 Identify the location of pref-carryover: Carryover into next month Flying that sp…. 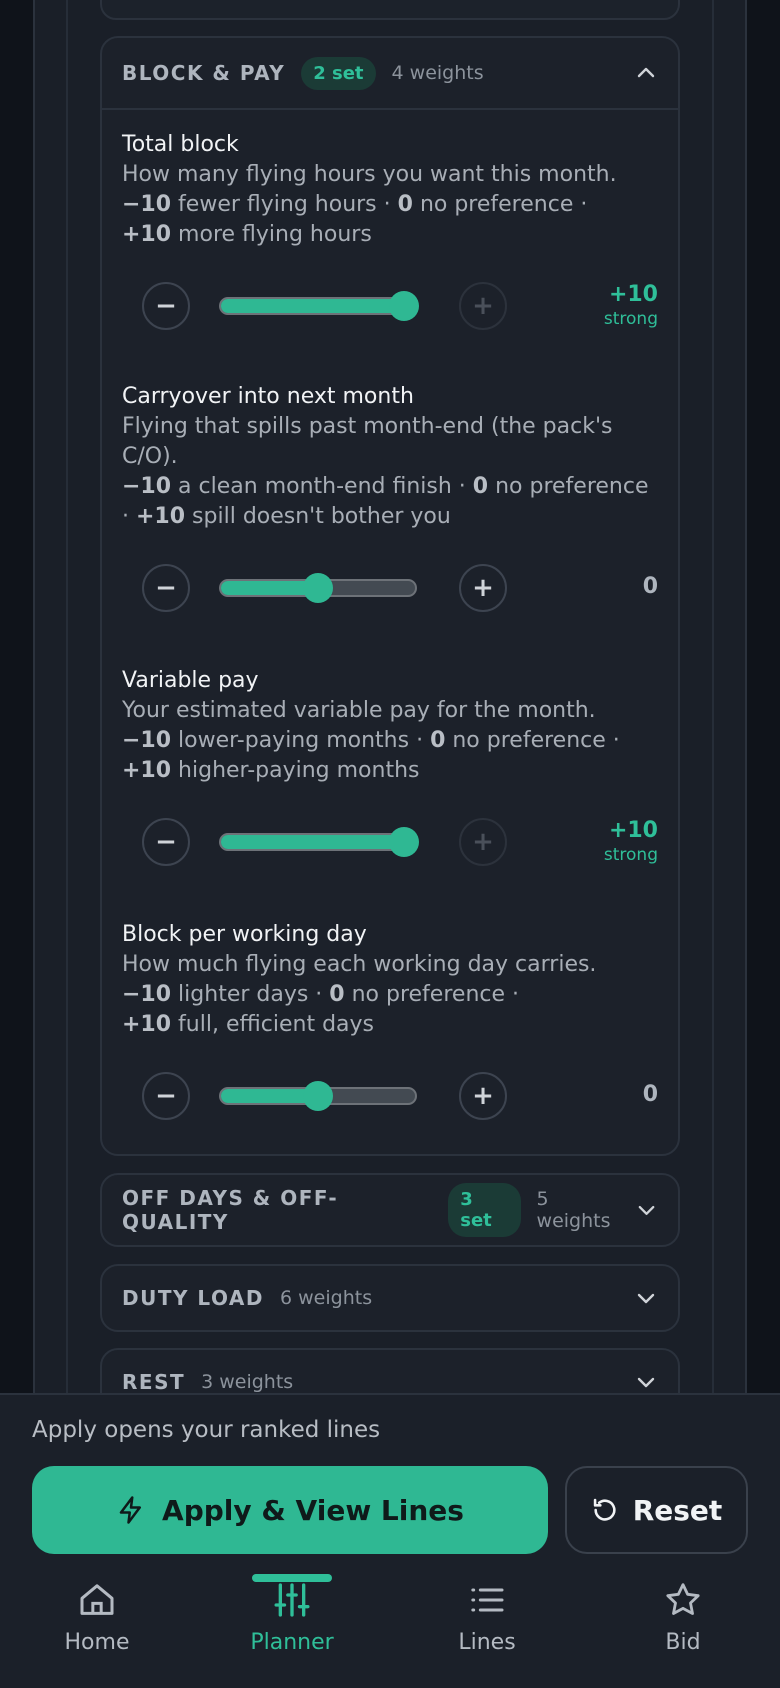
(390, 495).